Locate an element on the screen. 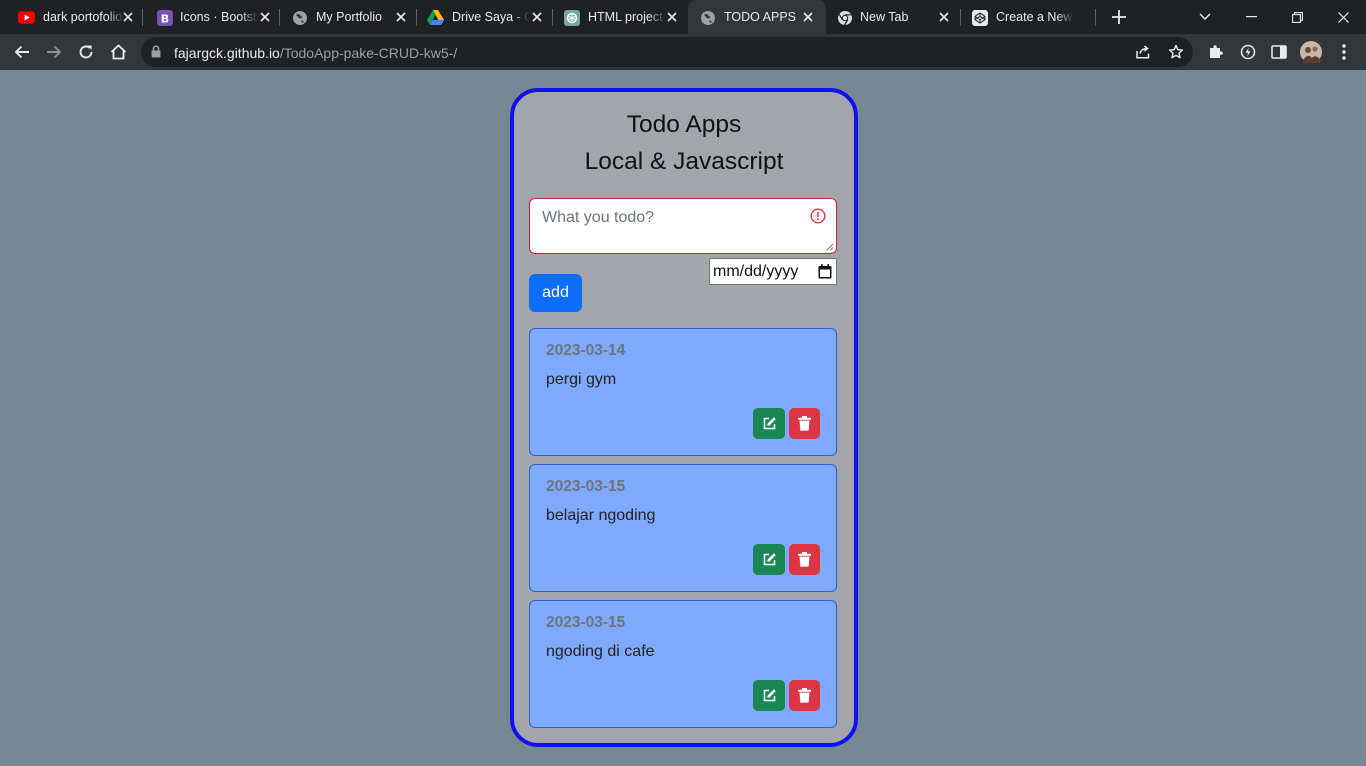 The height and width of the screenshot is (766, 1366). home-icon is located at coordinates (118, 52).